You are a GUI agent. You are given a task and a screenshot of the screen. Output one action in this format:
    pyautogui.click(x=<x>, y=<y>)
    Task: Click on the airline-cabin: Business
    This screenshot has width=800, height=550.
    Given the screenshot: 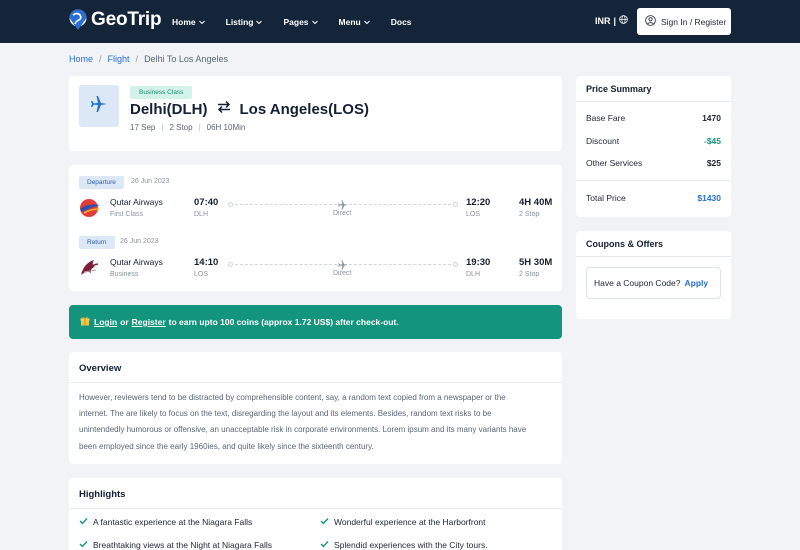 What is the action you would take?
    pyautogui.click(x=124, y=274)
    